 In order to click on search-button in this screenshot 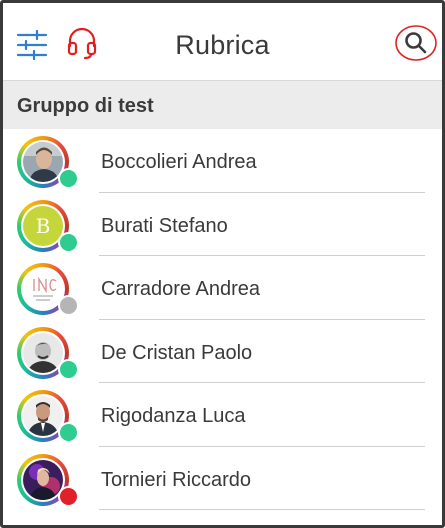, I will do `click(416, 43)`.